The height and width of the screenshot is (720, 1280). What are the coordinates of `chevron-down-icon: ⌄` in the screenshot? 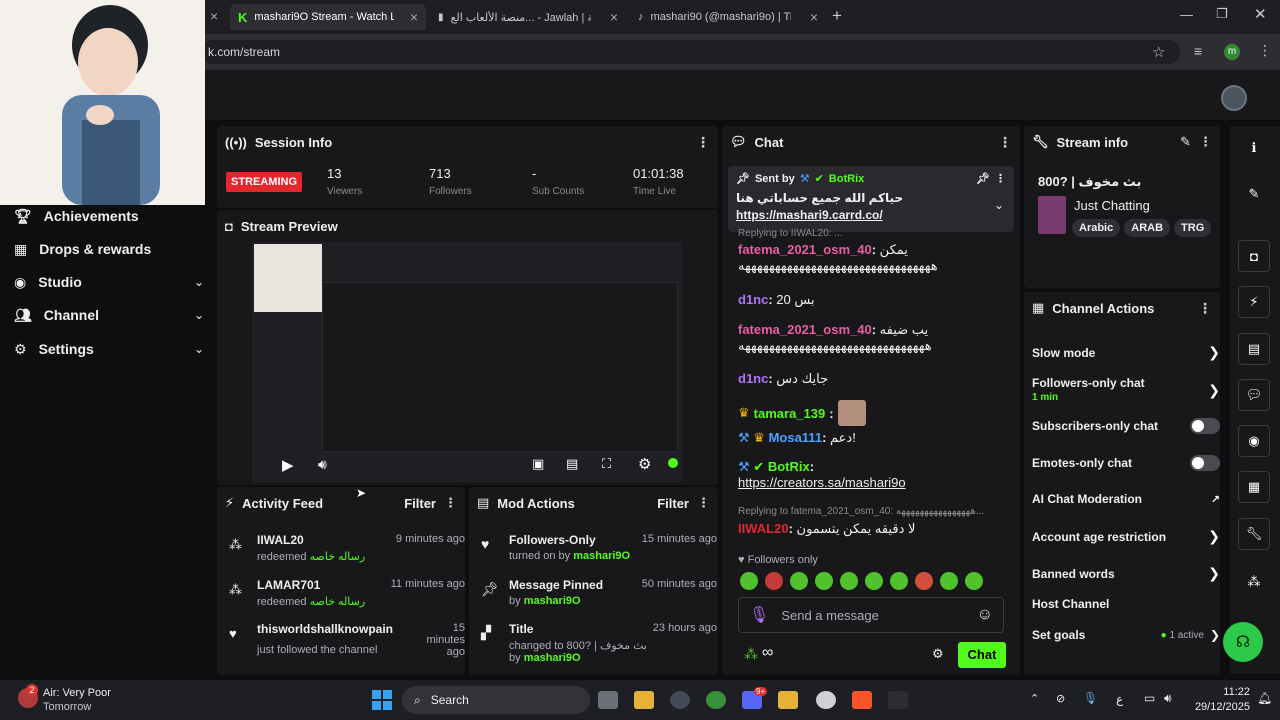 It's located at (999, 205).